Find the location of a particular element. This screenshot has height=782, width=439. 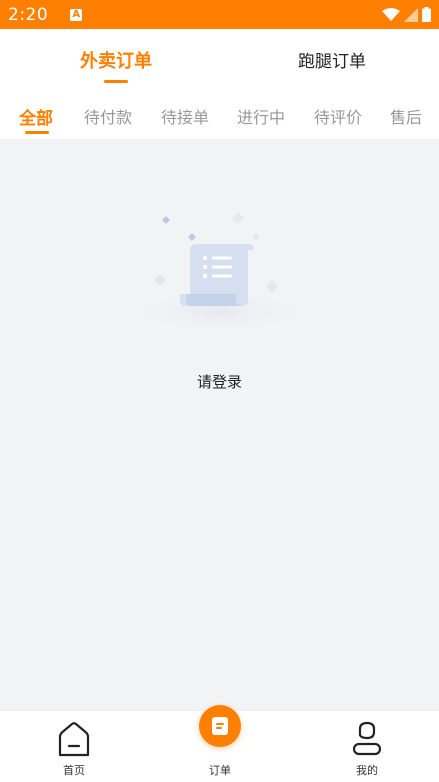

empty-state-message: 请登录 is located at coordinates (219, 381).